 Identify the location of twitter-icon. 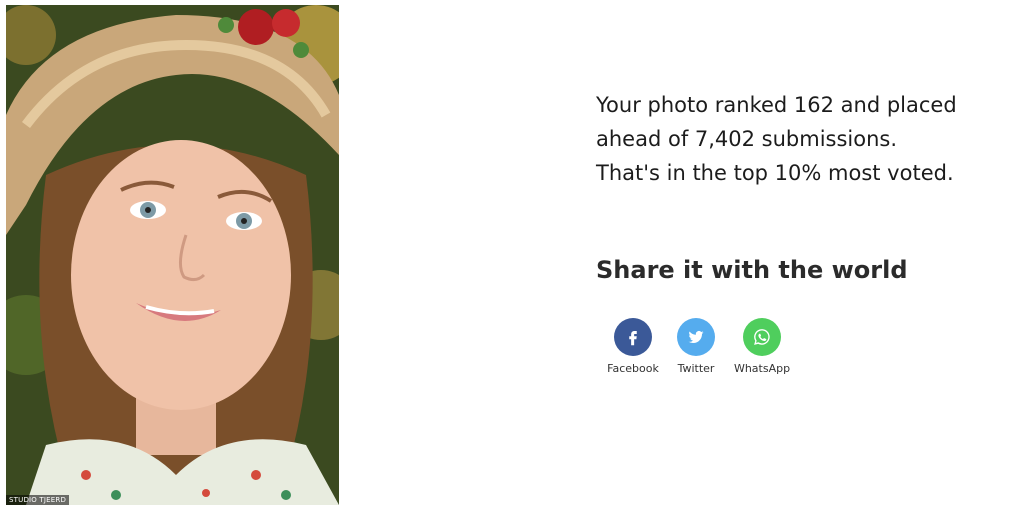
(696, 337).